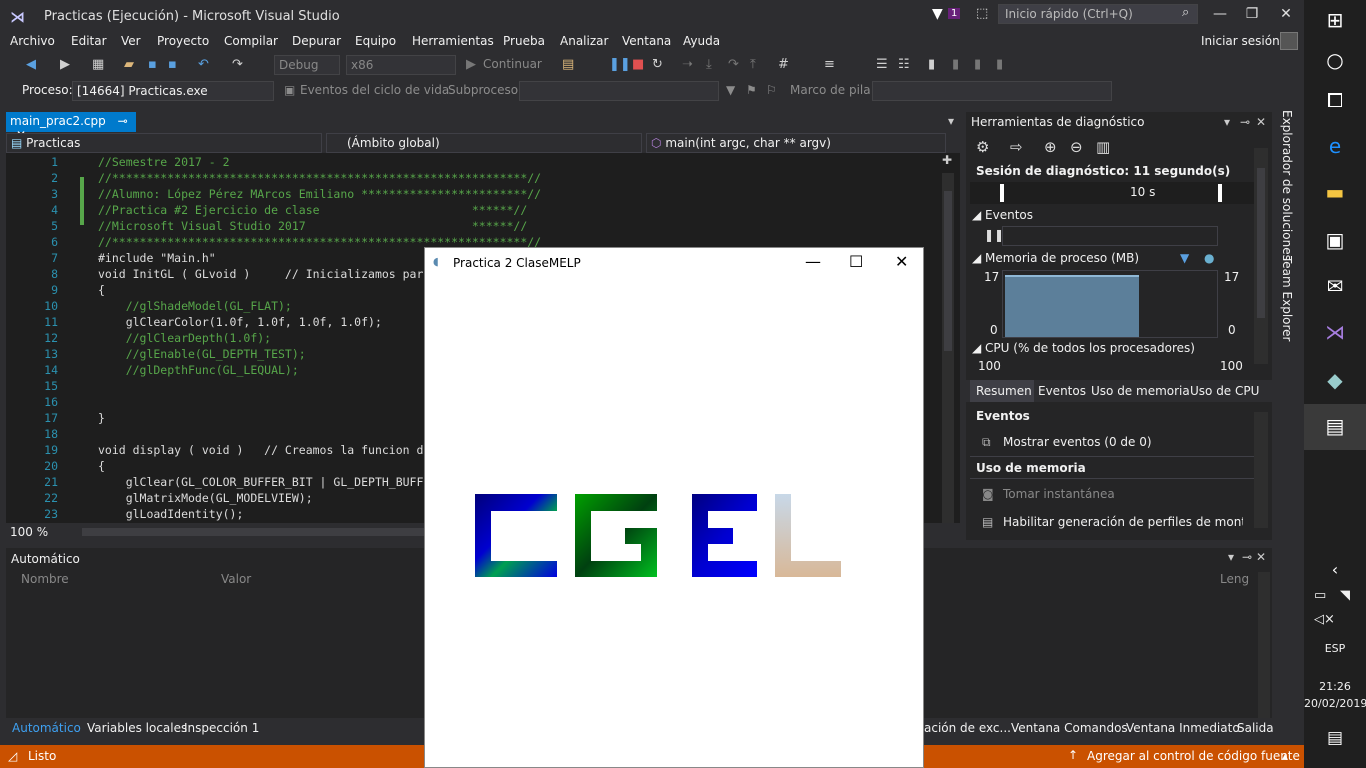  What do you see at coordinates (45, 579) in the screenshot?
I see `col-nombre: Nombre` at bounding box center [45, 579].